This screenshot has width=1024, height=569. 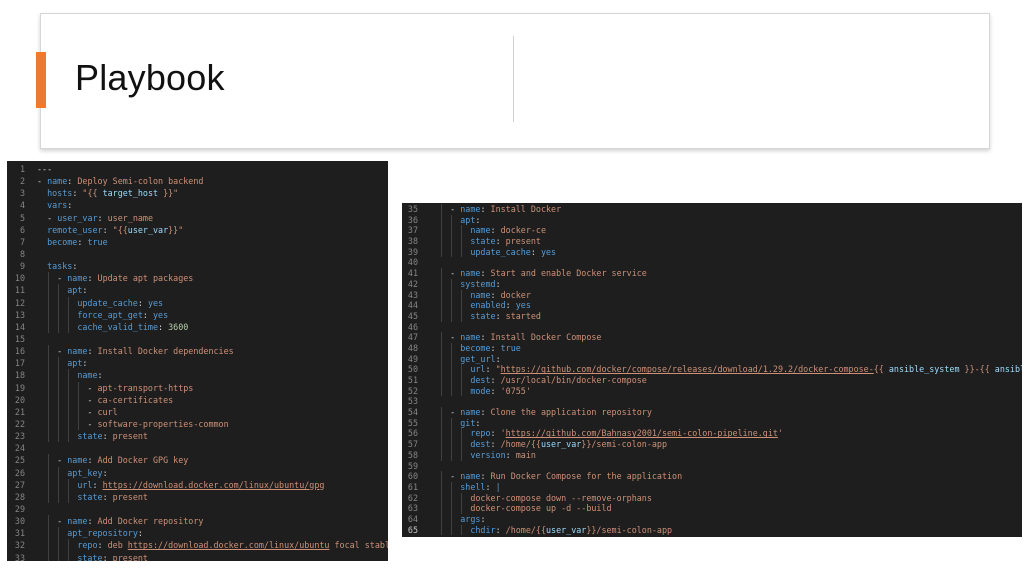 I want to click on line-number: 11, so click(x=19, y=290).